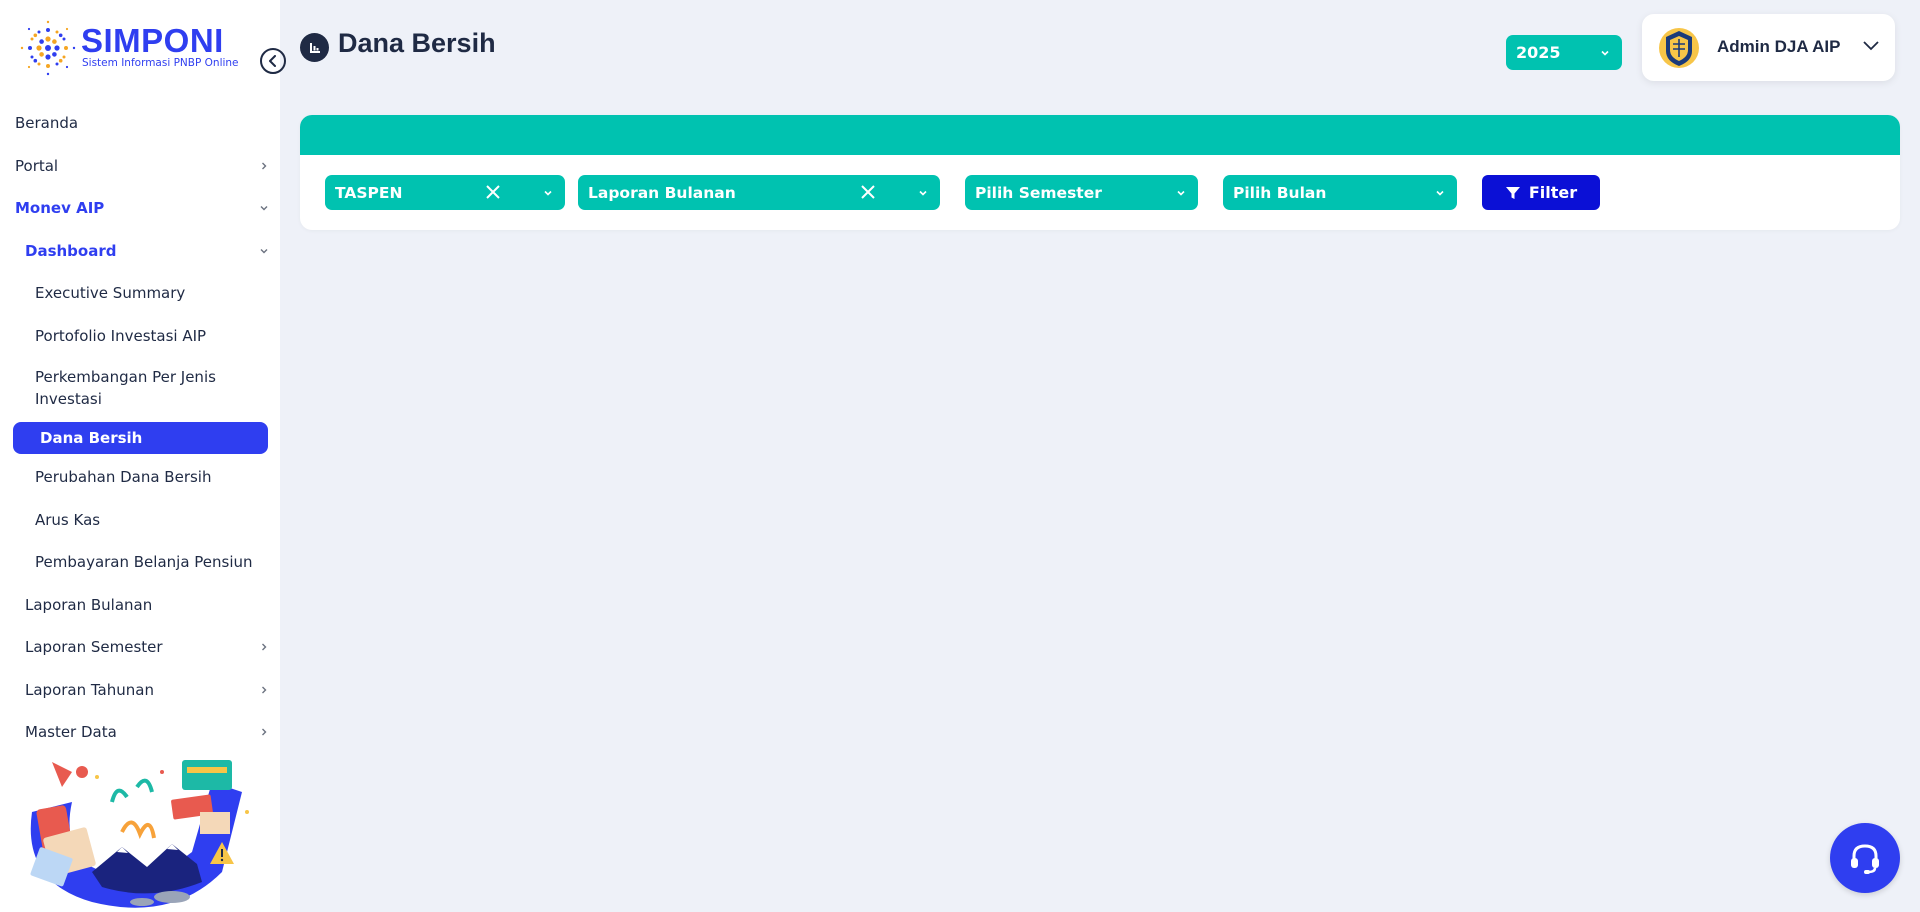 Image resolution: width=1920 pixels, height=912 pixels. I want to click on sidebar-item-label: Beranda, so click(47, 123).